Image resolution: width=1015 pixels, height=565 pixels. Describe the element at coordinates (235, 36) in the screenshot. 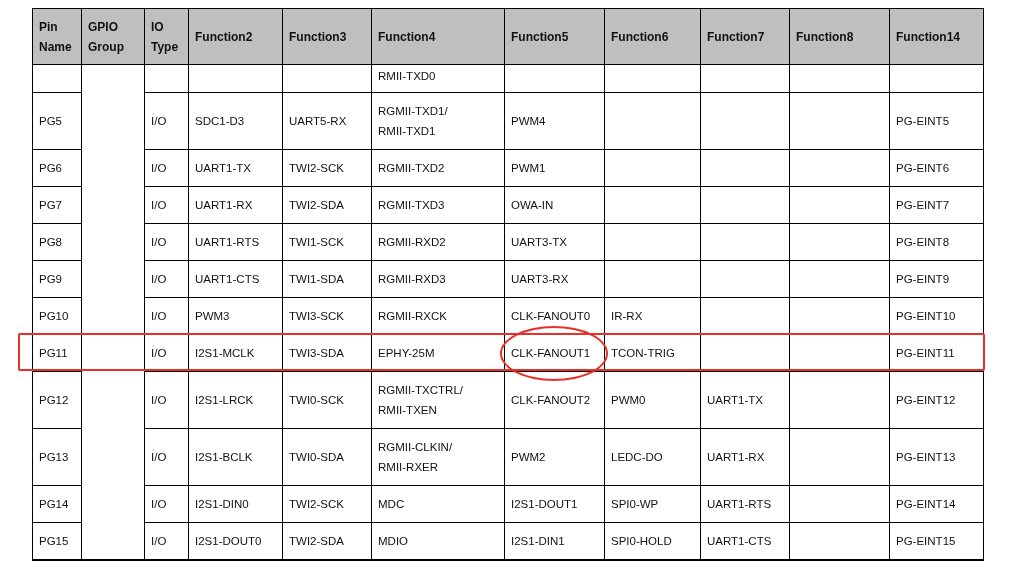

I see `column-header: Function2` at that location.